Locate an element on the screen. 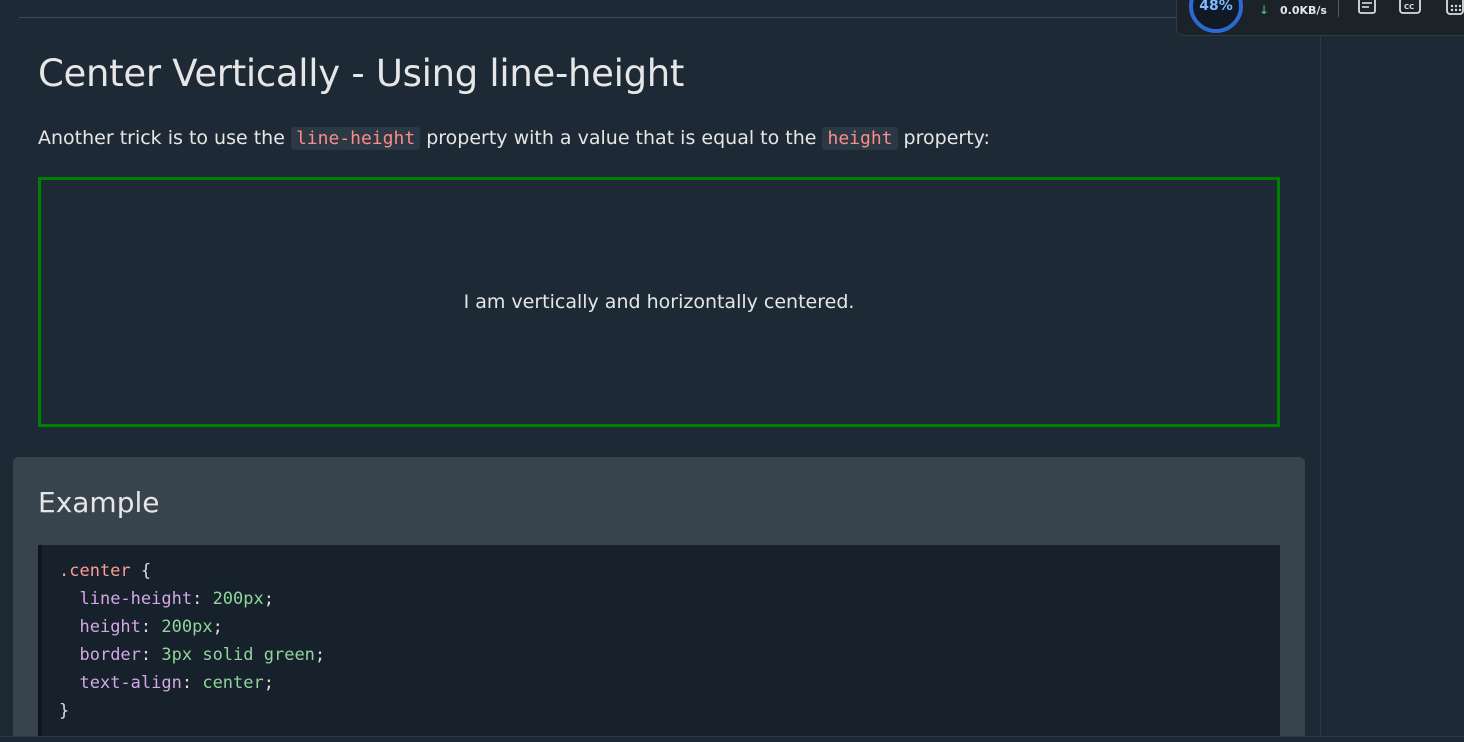 The height and width of the screenshot is (742, 1464). code-value: center is located at coordinates (233, 683).